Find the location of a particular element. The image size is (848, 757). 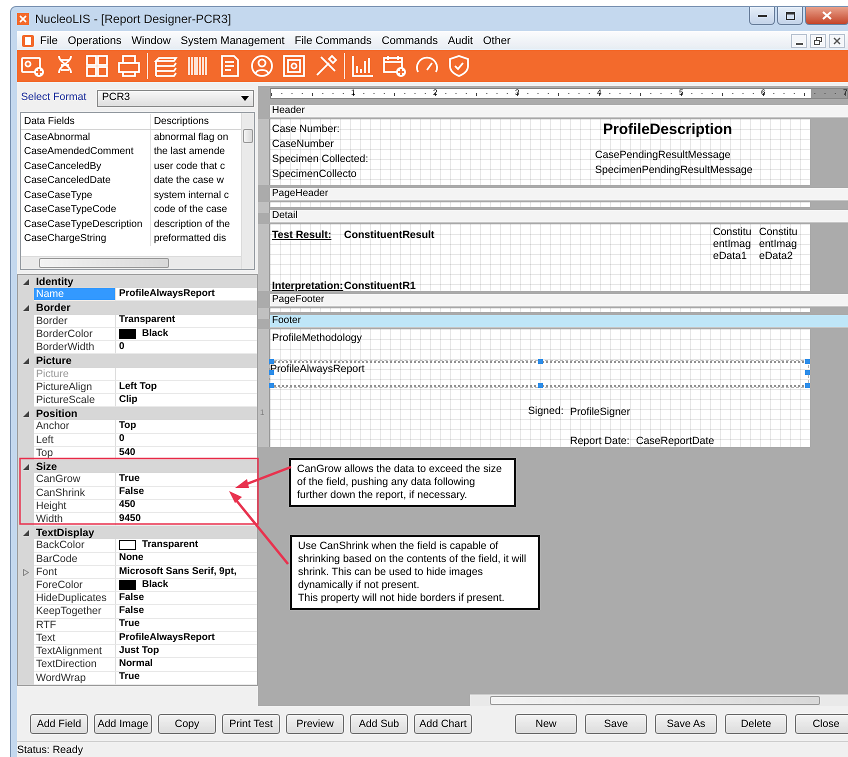

property-name: BorderColor is located at coordinates (75, 335).